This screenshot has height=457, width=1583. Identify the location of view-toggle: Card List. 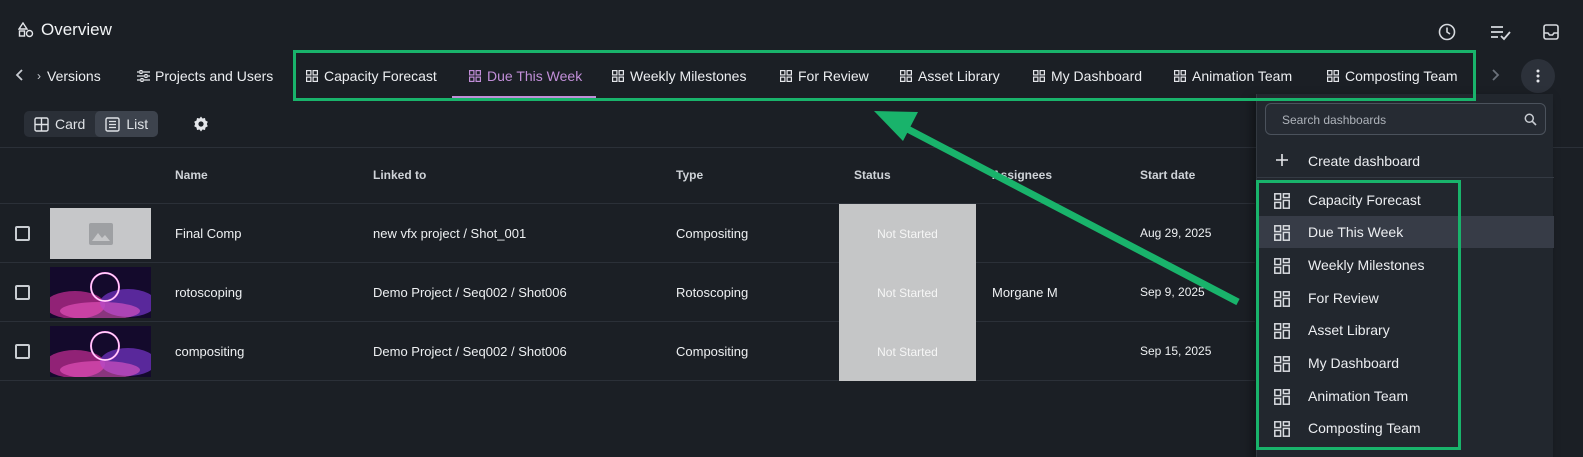
(91, 124).